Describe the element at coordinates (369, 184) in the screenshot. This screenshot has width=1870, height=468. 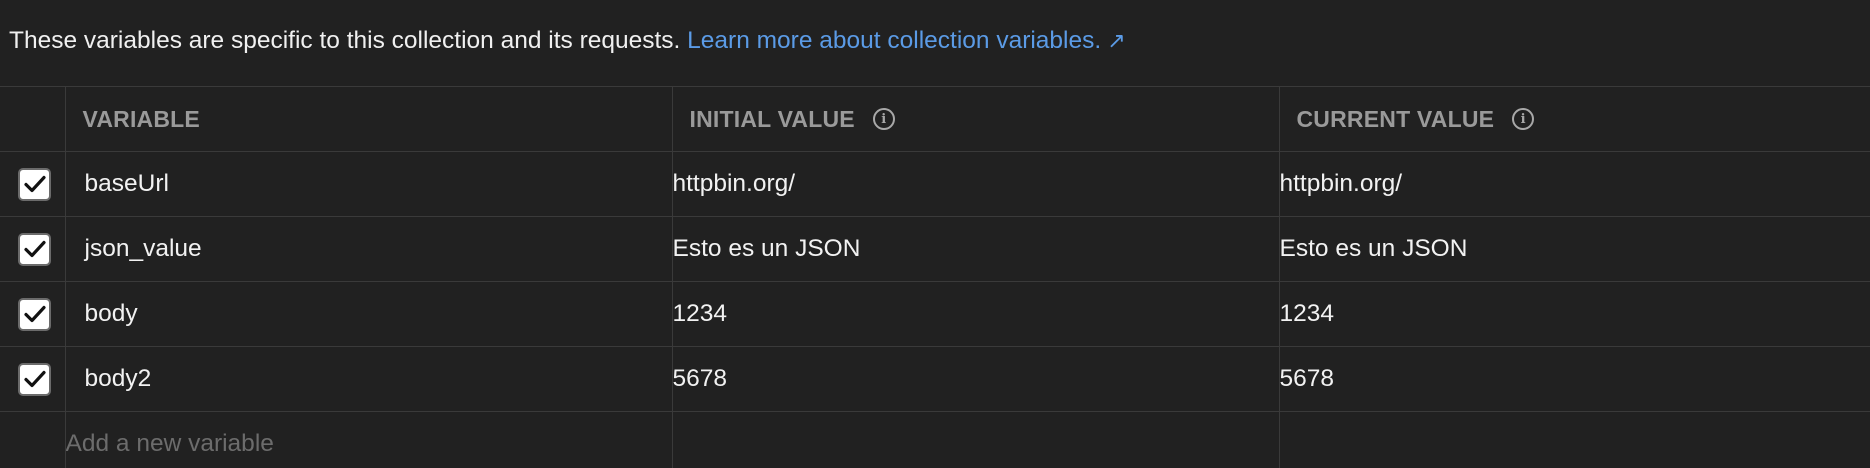
I see `variable-name-cell: baseUrl` at that location.